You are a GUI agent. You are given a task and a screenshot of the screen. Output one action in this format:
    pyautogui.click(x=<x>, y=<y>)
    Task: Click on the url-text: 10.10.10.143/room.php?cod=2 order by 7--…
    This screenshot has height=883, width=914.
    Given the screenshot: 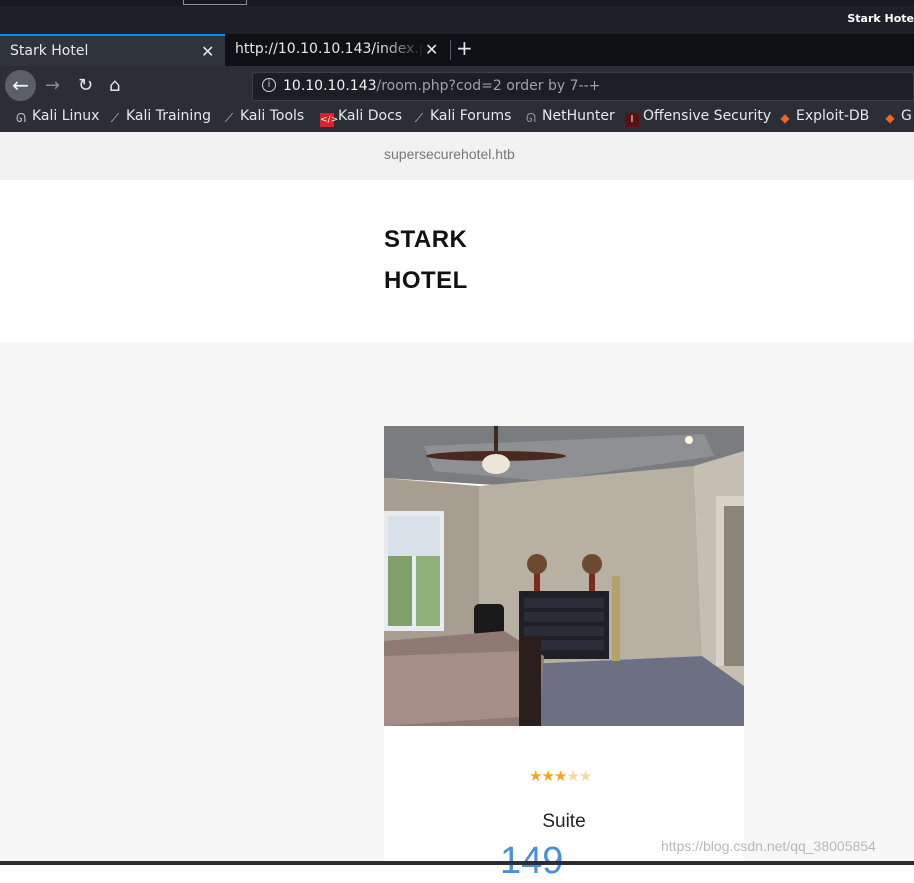 What is the action you would take?
    pyautogui.click(x=441, y=86)
    